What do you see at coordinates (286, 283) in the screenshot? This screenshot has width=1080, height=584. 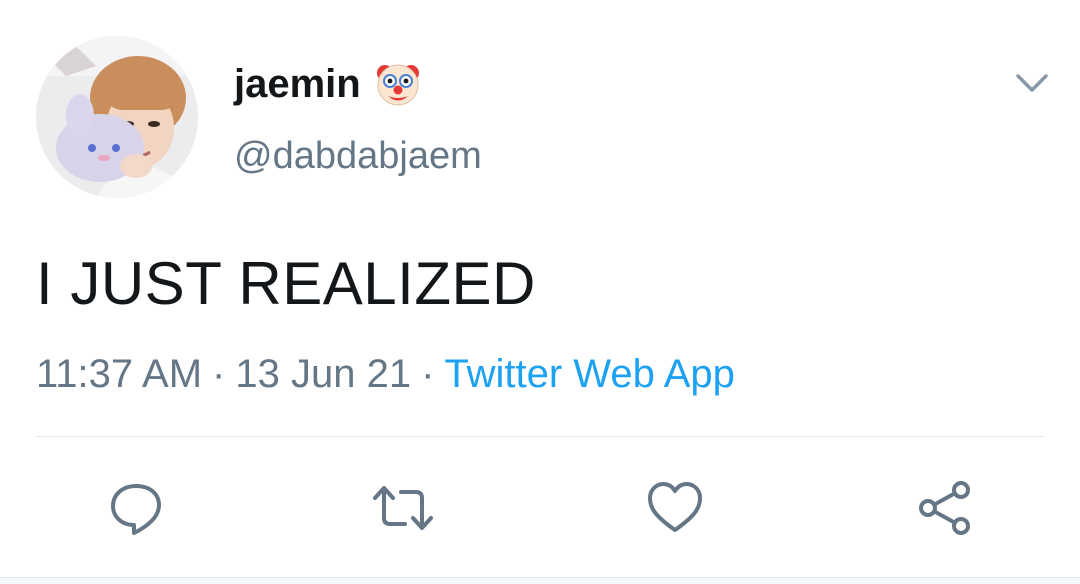 I see `tweet-text: I JUST REALIZED` at bounding box center [286, 283].